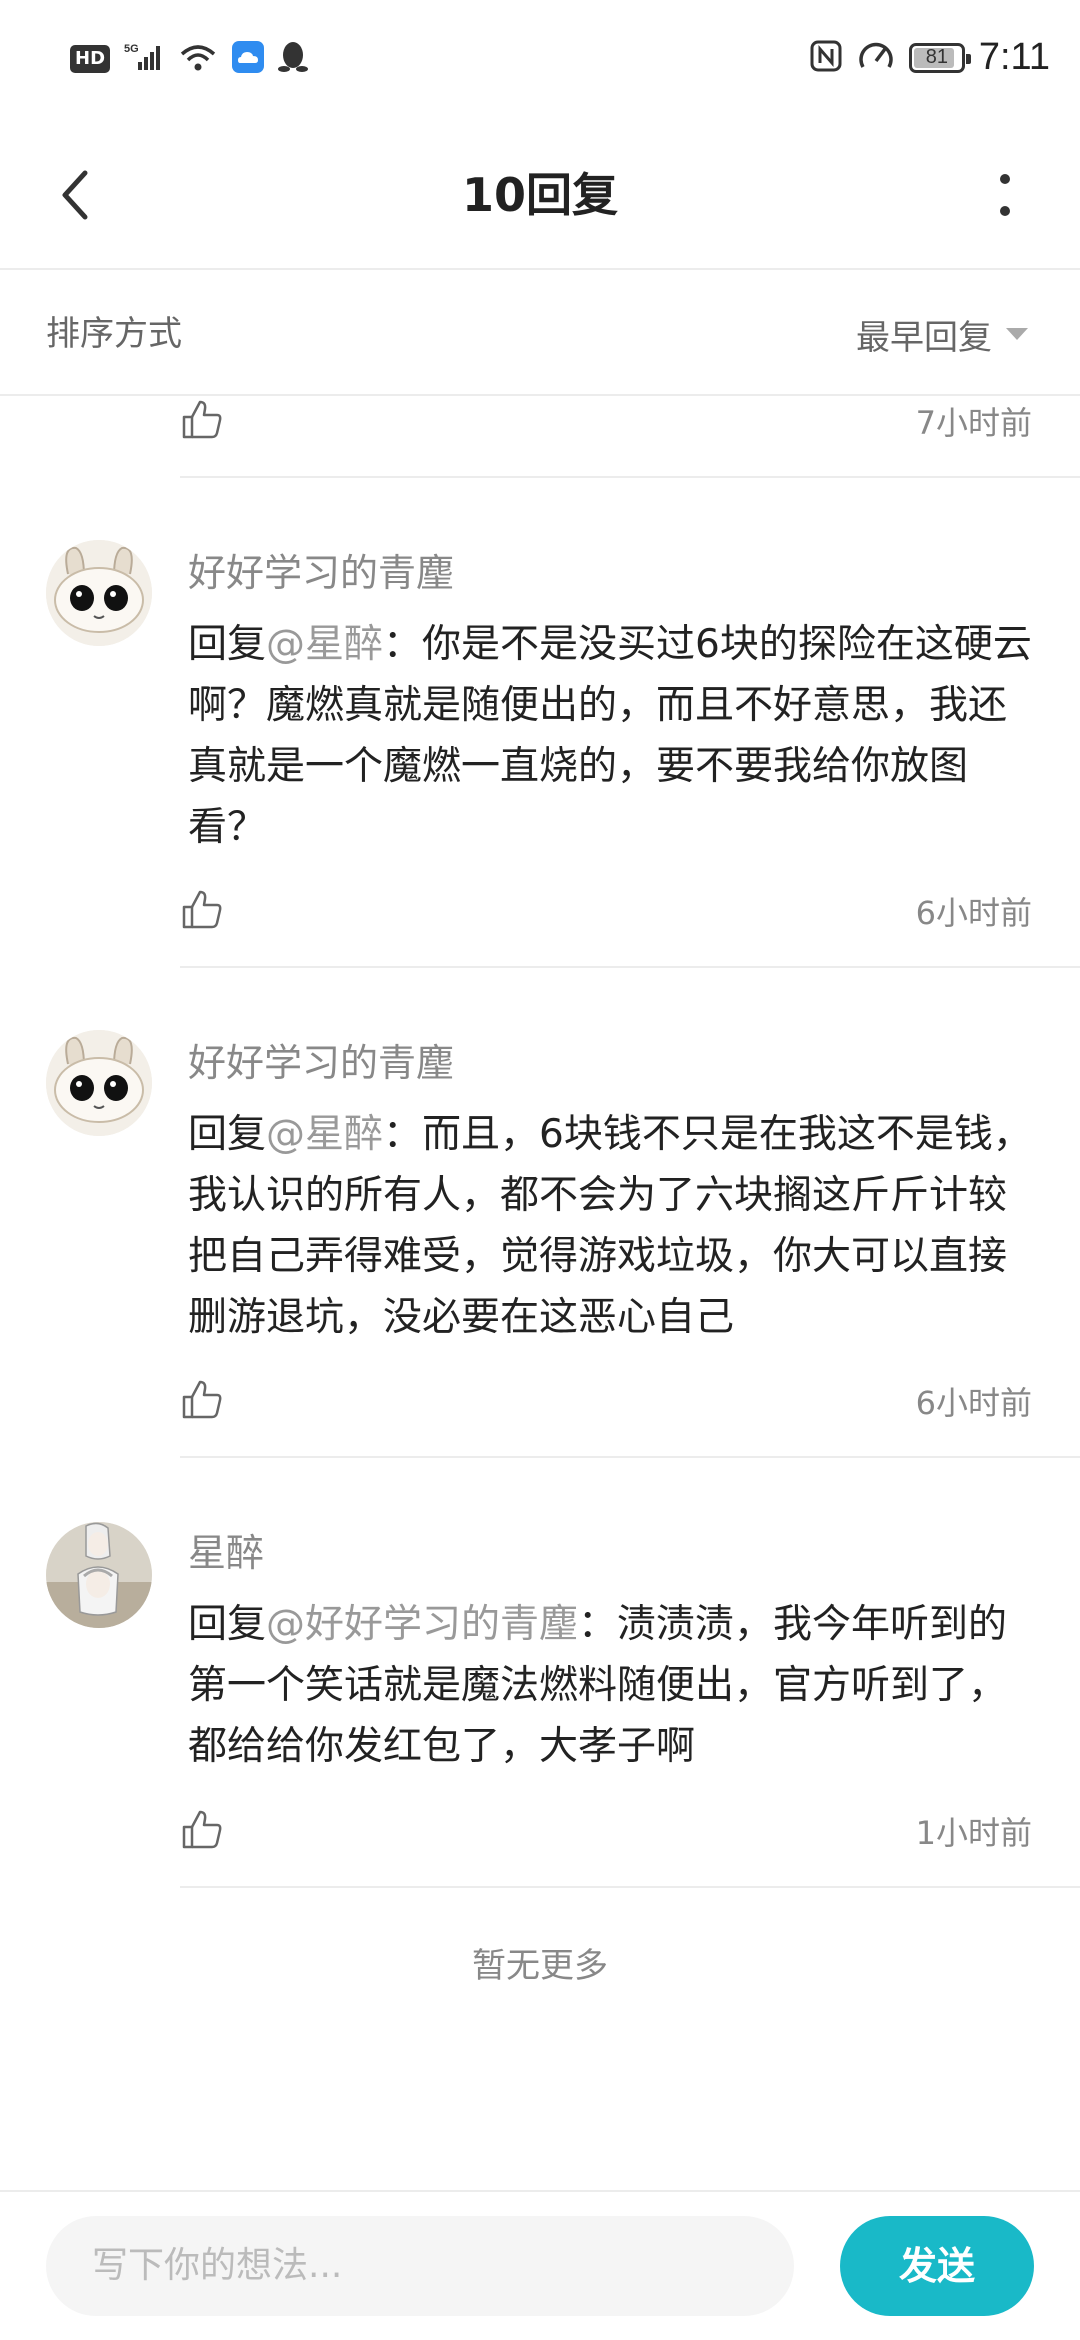 The height and width of the screenshot is (2340, 1080). What do you see at coordinates (540, 60) in the screenshot?
I see `status-bar: HD 5G 81 7:11` at bounding box center [540, 60].